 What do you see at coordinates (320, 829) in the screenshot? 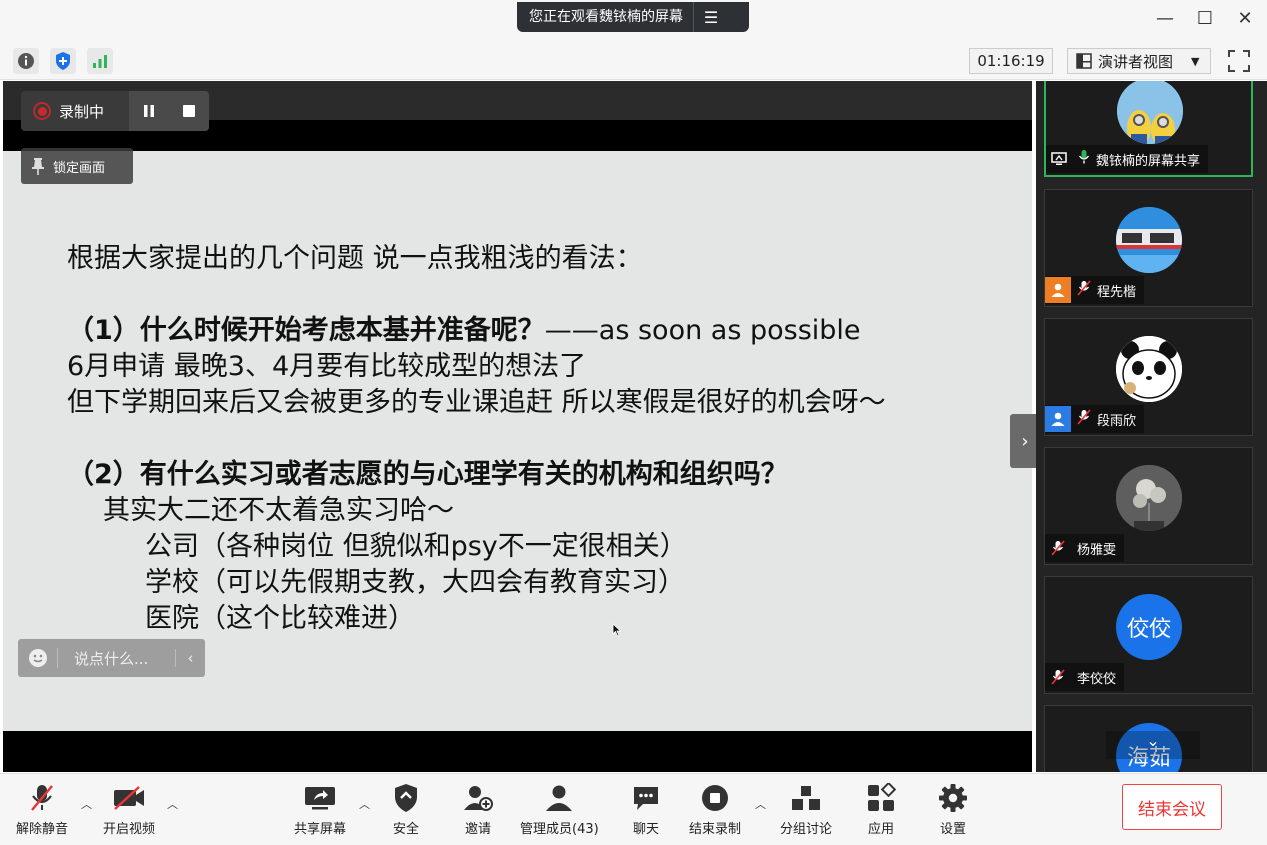
I see `share-screen-label: 共享屏幕` at bounding box center [320, 829].